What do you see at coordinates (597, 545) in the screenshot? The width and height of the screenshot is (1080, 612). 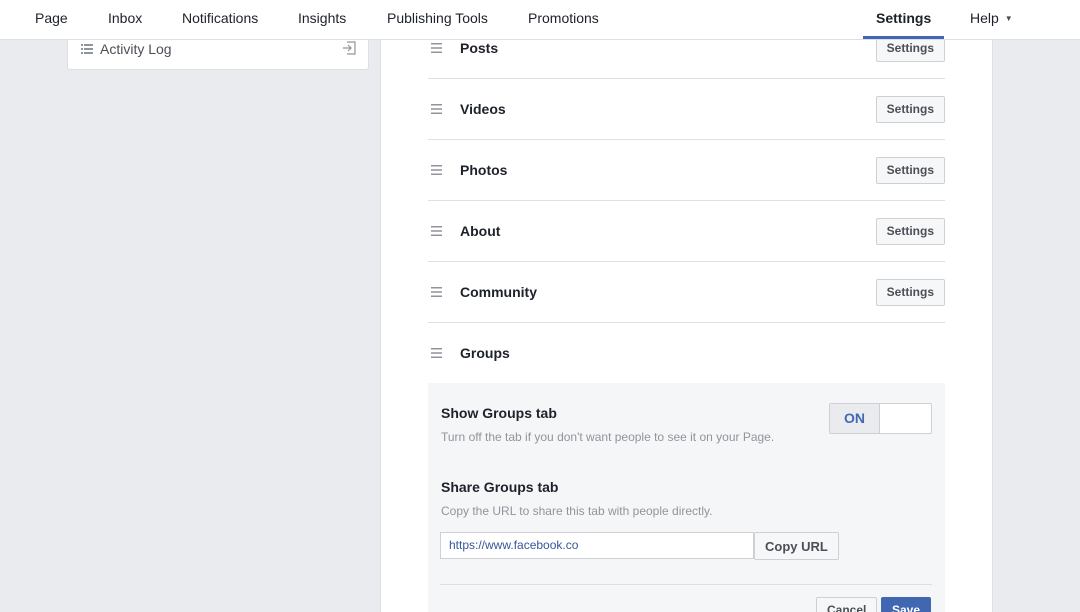 I see `groups-url-field: https://www.facebook.co` at bounding box center [597, 545].